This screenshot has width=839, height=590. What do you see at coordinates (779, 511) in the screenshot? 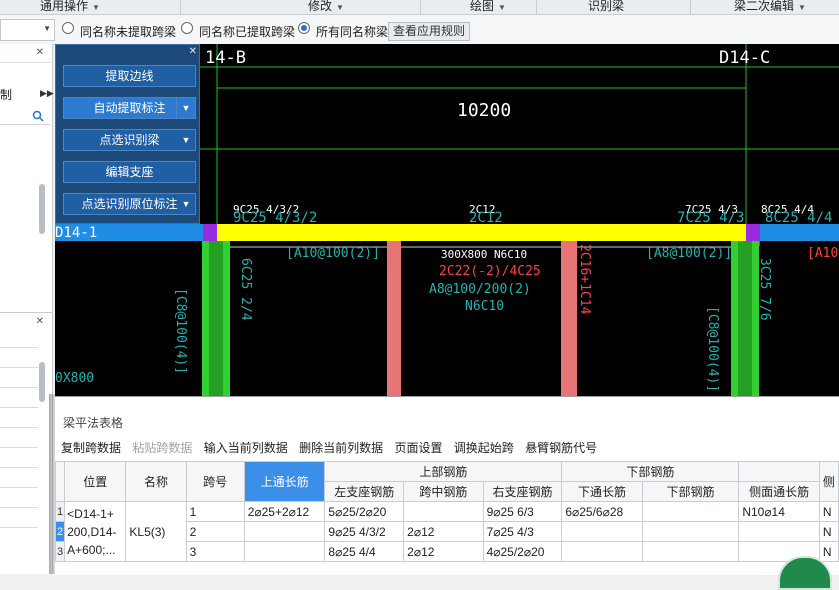
I see `cell-side-through: N10⌀14` at bounding box center [779, 511].